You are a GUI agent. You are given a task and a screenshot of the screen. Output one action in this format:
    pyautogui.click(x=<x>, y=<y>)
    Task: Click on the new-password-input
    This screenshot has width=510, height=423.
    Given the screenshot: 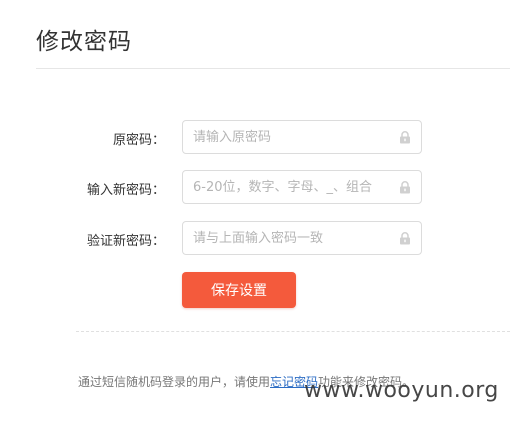 What is the action you would take?
    pyautogui.click(x=288, y=187)
    